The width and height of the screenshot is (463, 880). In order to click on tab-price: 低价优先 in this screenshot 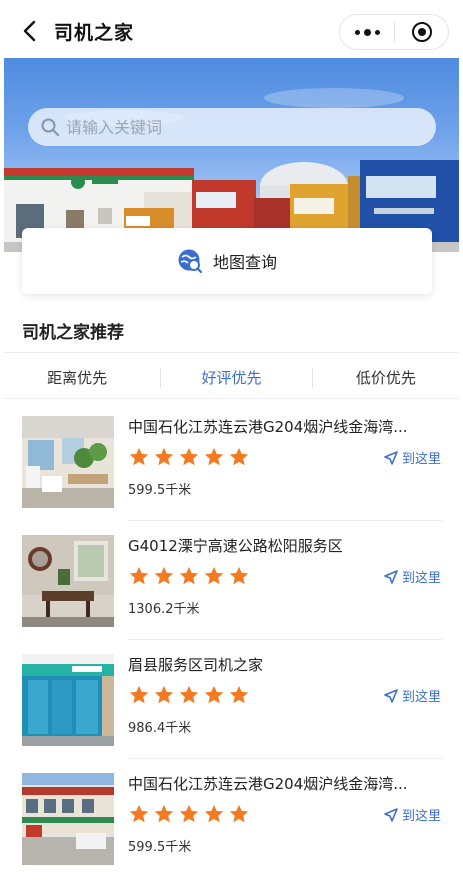, I will do `click(386, 377)`.